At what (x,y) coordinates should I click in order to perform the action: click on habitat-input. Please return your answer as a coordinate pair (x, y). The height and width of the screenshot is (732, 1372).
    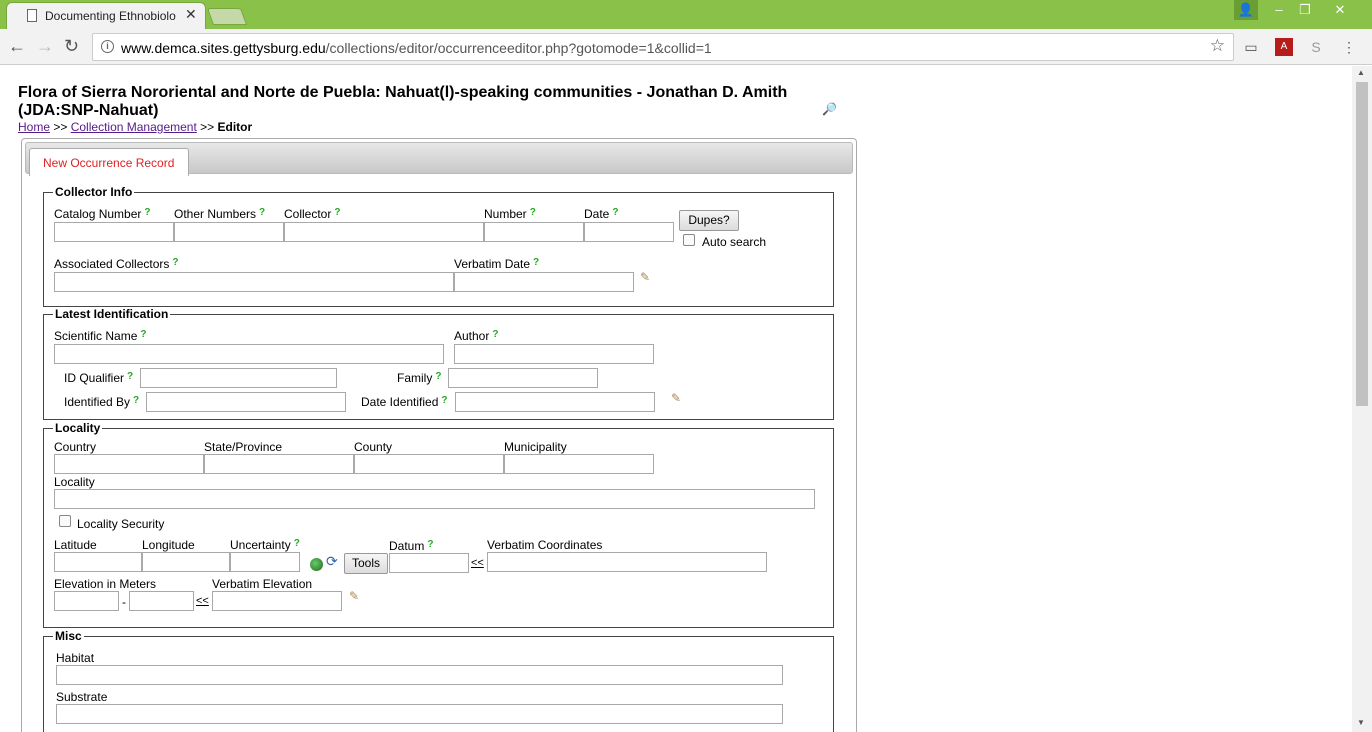
    Looking at the image, I should click on (419, 675).